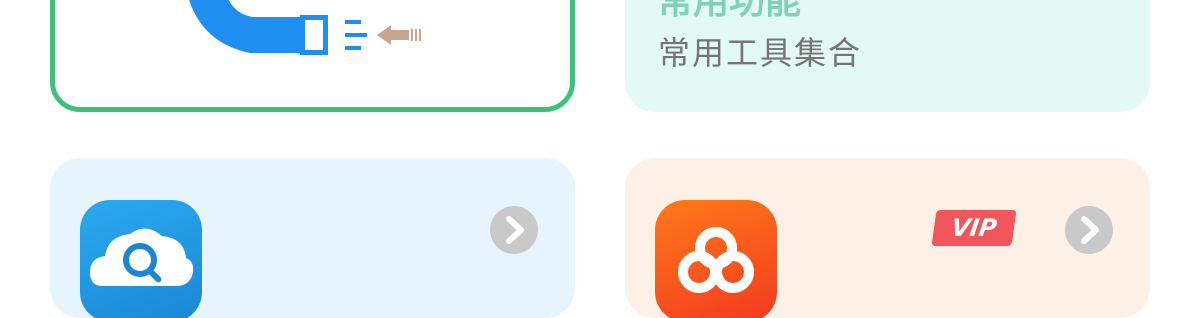  I want to click on card-subtitle: 常用工具集合, so click(760, 53).